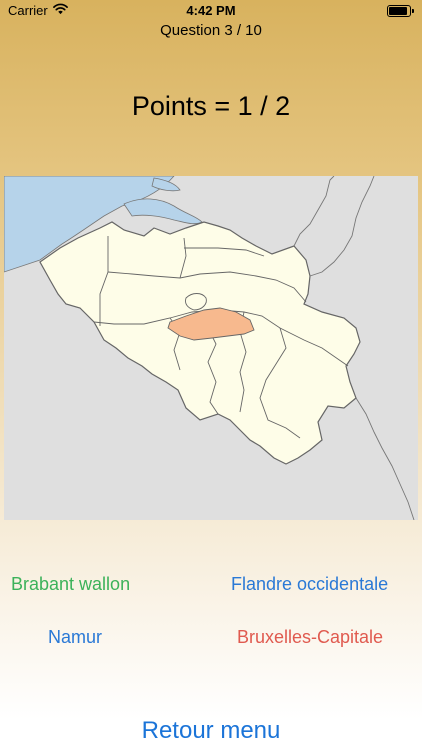 This screenshot has height=750, width=422. I want to click on answer-button-2: Flandre occidentale, so click(309, 584).